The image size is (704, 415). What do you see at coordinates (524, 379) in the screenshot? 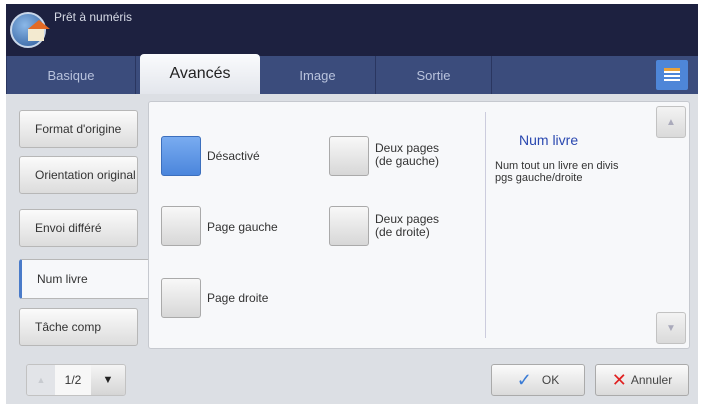
I see `check-icon: ✓` at bounding box center [524, 379].